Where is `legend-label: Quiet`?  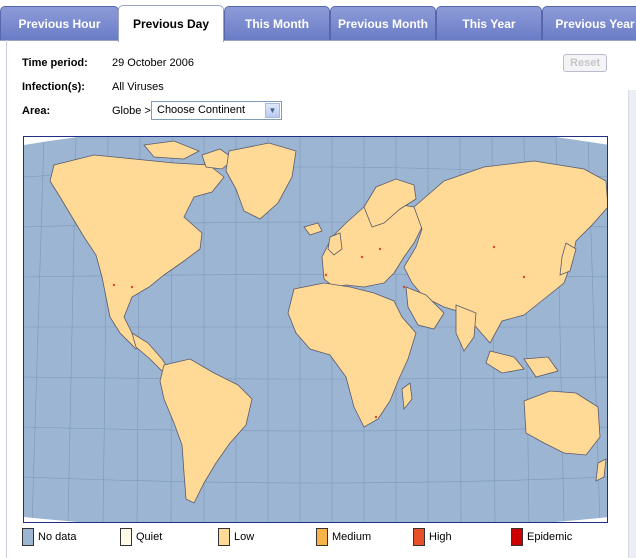
legend-label: Quiet is located at coordinates (149, 537).